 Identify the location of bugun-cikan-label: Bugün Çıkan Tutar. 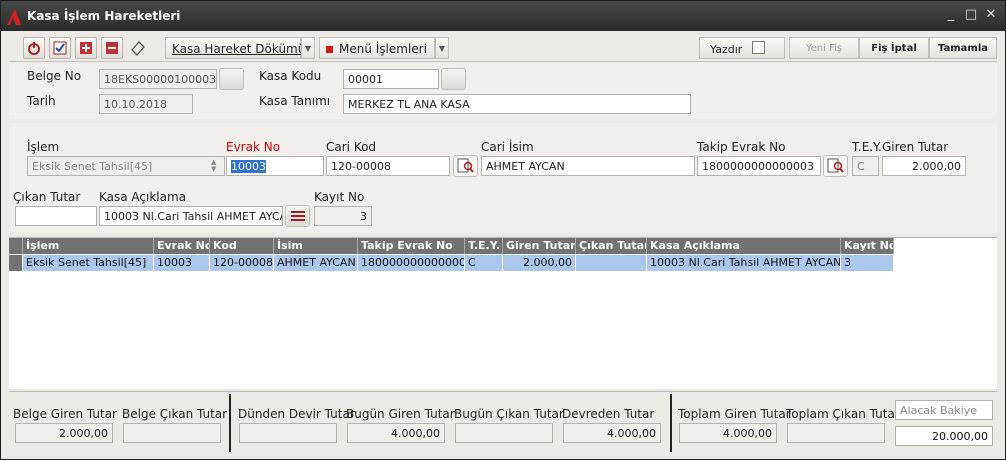
(509, 414).